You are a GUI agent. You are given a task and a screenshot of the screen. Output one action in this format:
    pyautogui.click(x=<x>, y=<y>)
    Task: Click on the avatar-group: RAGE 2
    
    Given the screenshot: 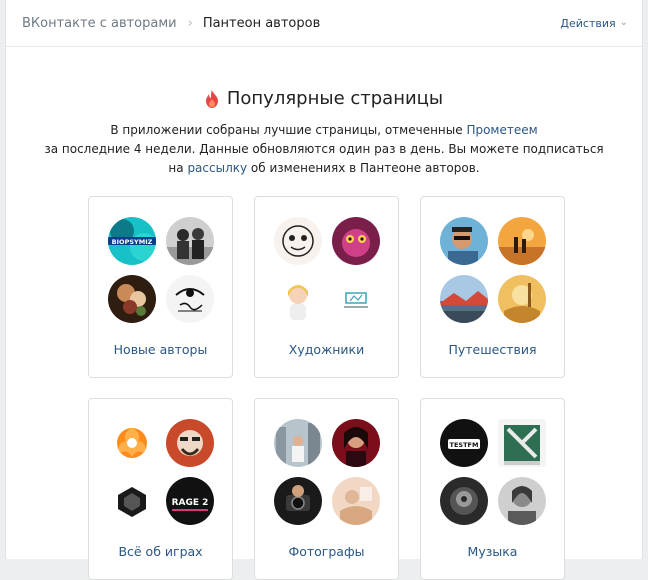 What is the action you would take?
    pyautogui.click(x=161, y=472)
    